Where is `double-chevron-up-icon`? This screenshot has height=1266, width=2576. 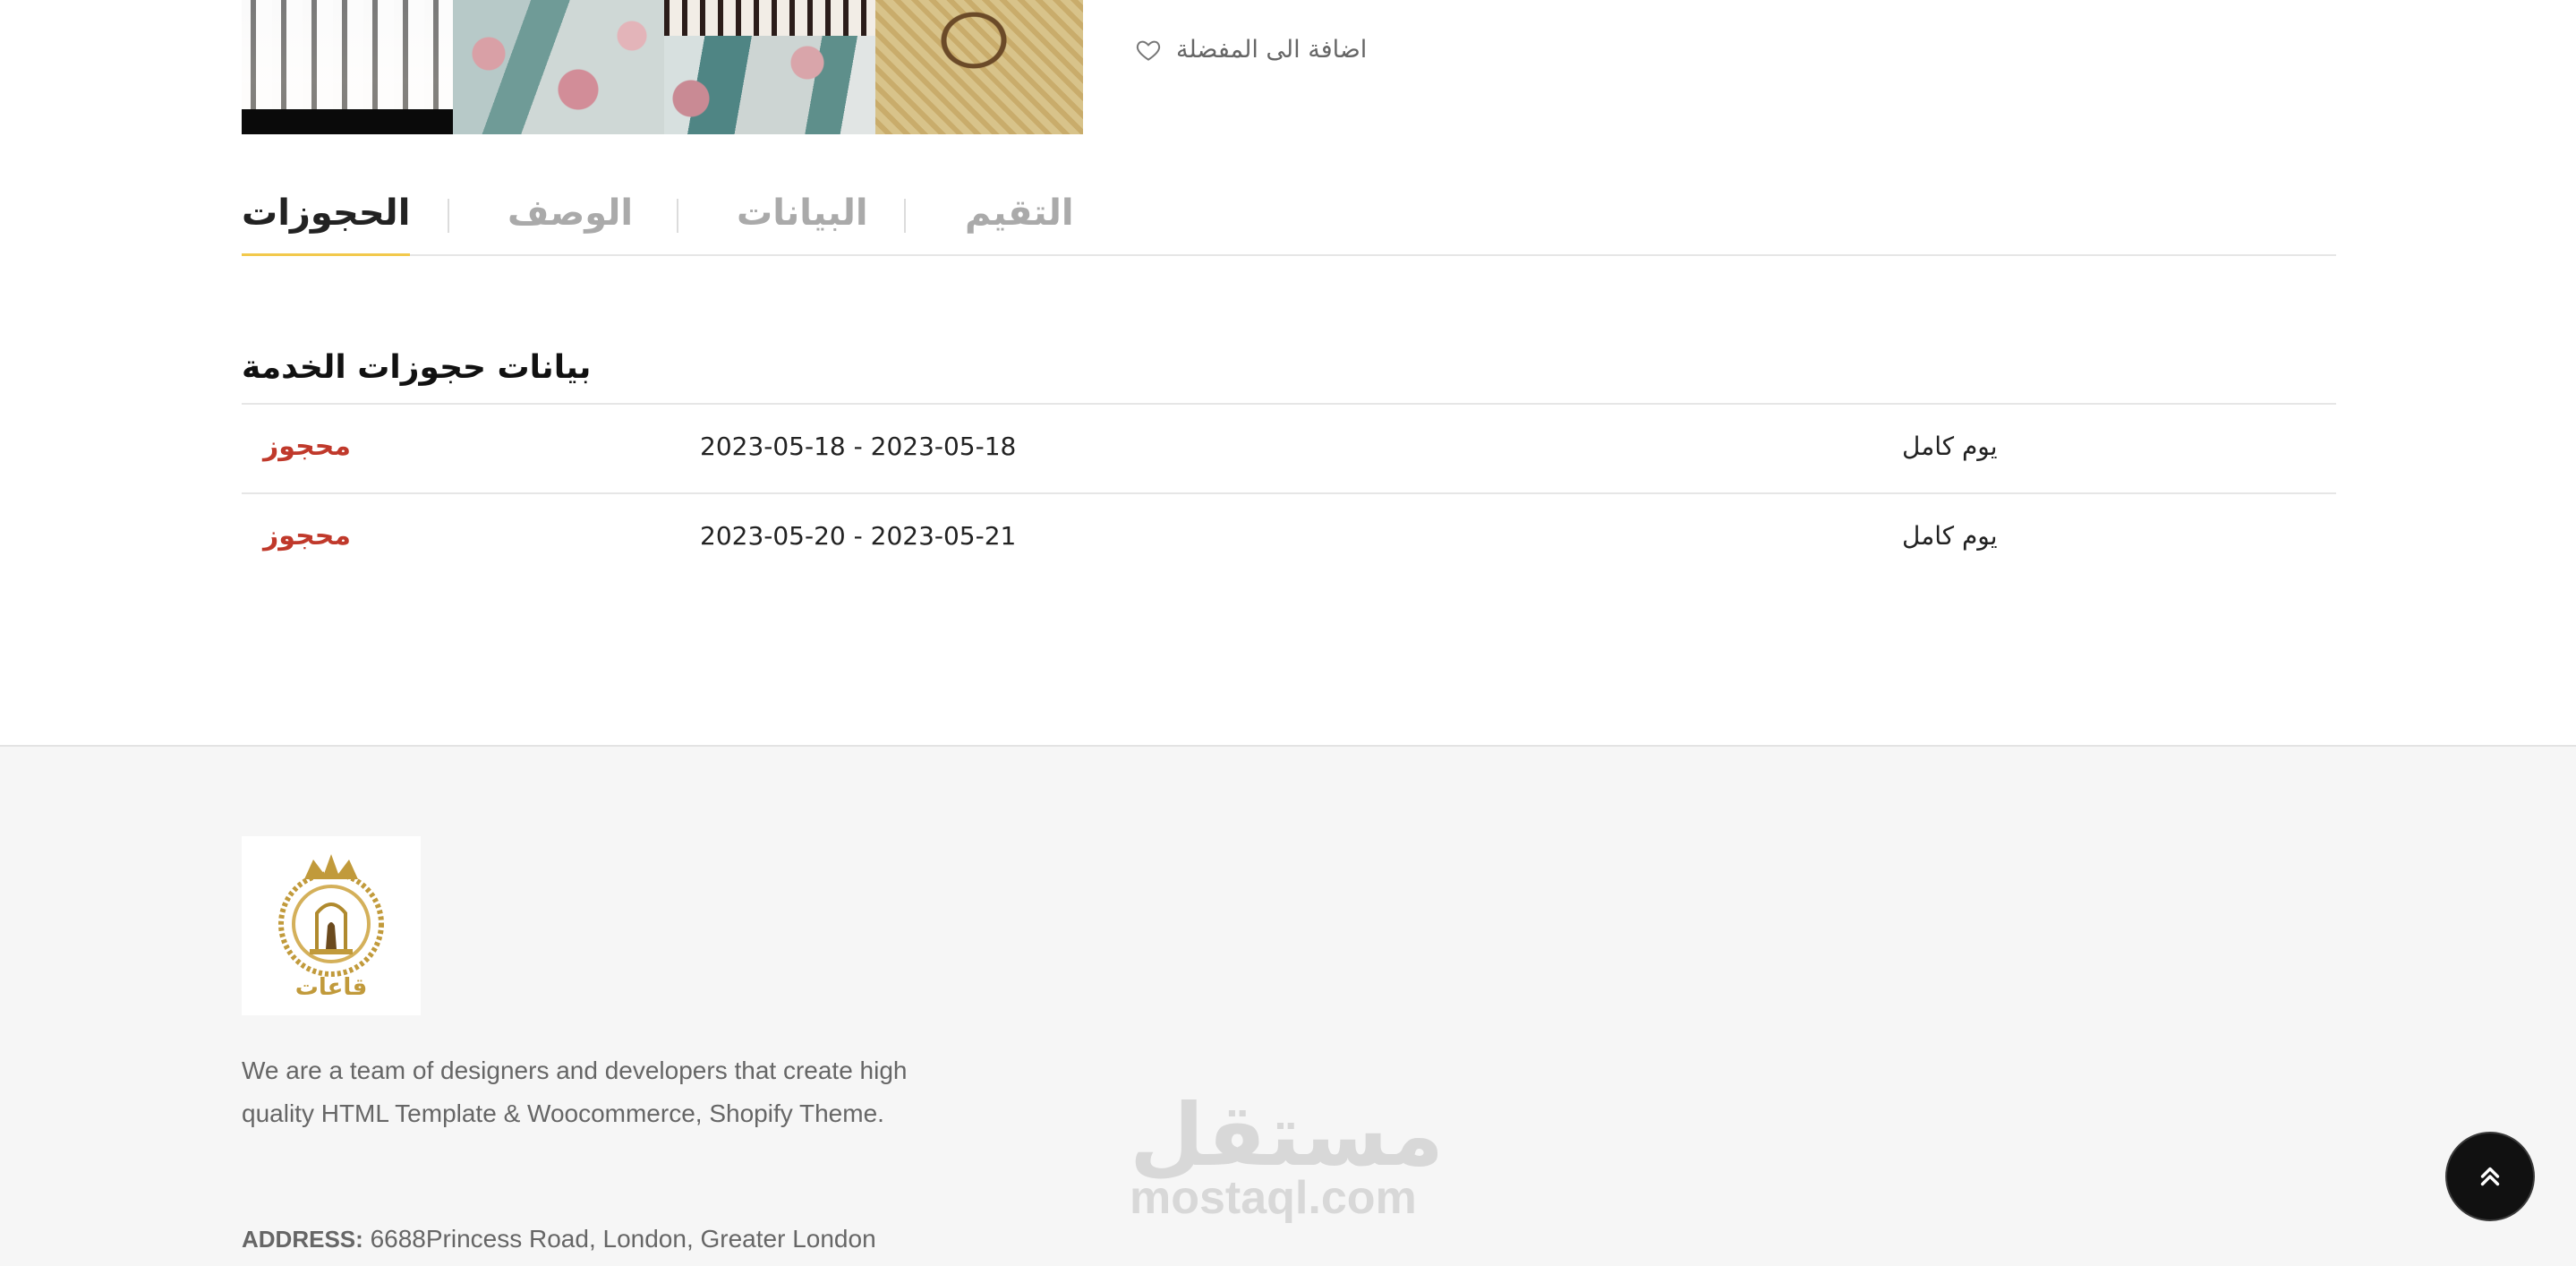
double-chevron-up-icon is located at coordinates (2490, 1176).